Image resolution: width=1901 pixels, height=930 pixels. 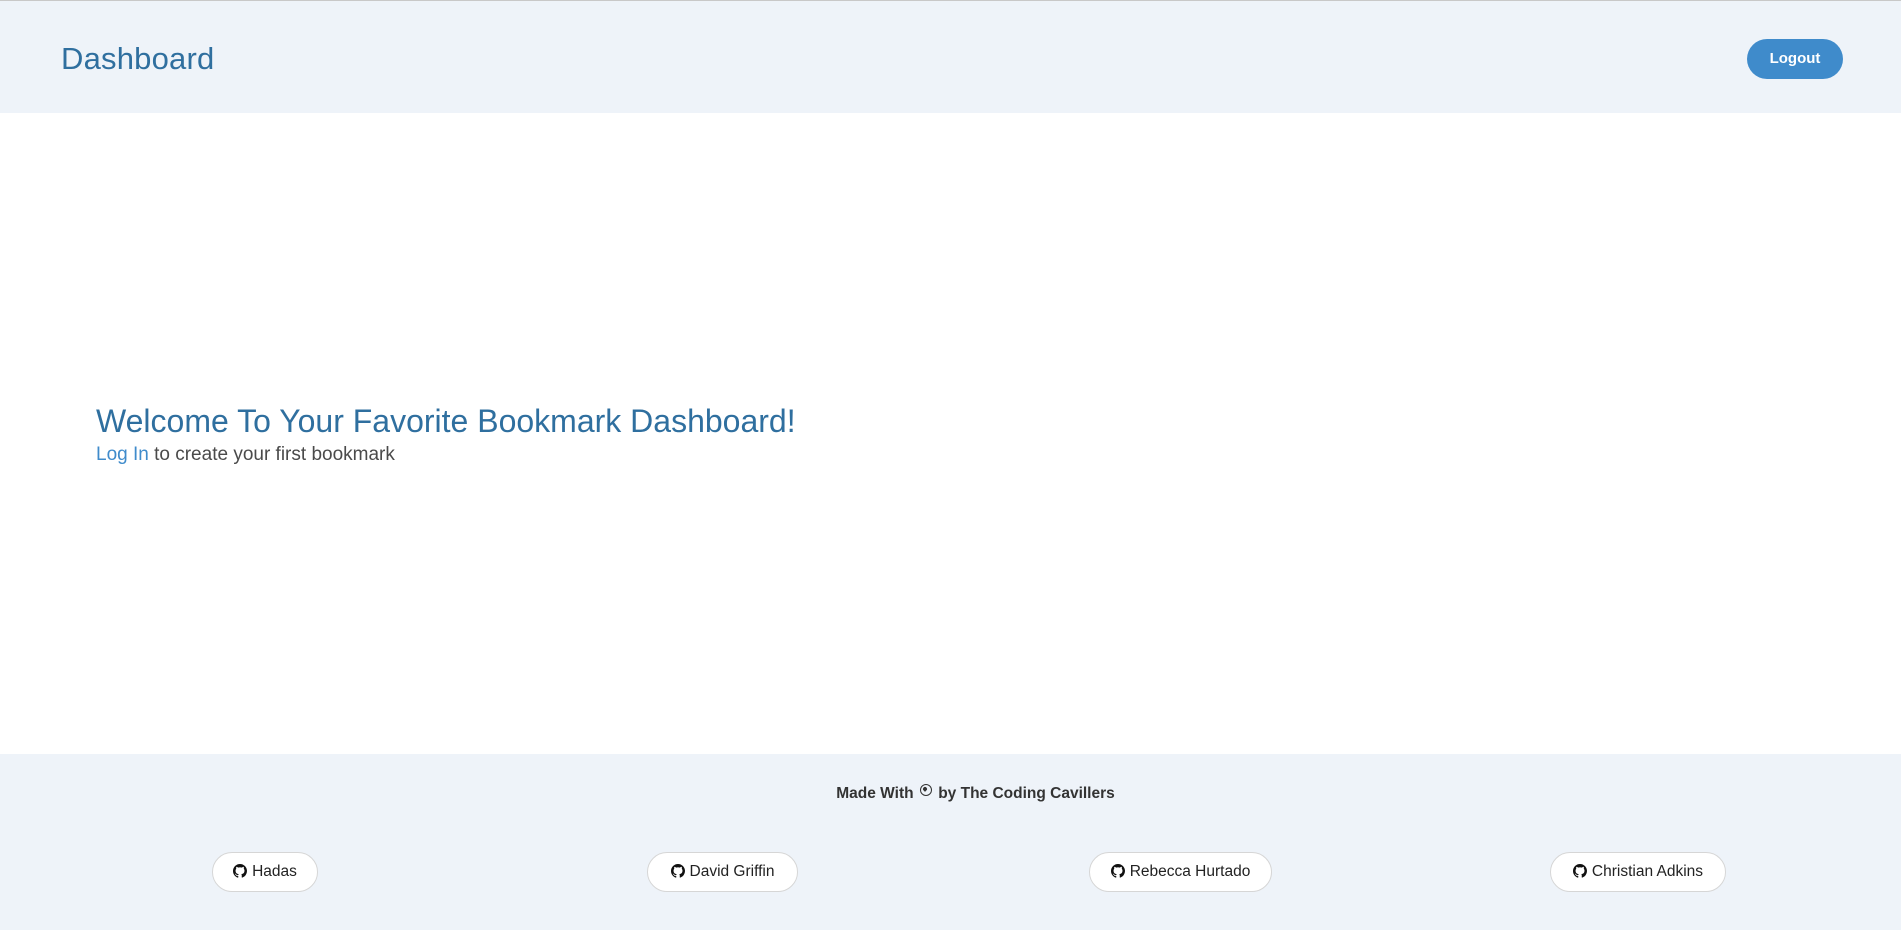 I want to click on contributor-link-david-griffin: David Griffin, so click(x=722, y=872).